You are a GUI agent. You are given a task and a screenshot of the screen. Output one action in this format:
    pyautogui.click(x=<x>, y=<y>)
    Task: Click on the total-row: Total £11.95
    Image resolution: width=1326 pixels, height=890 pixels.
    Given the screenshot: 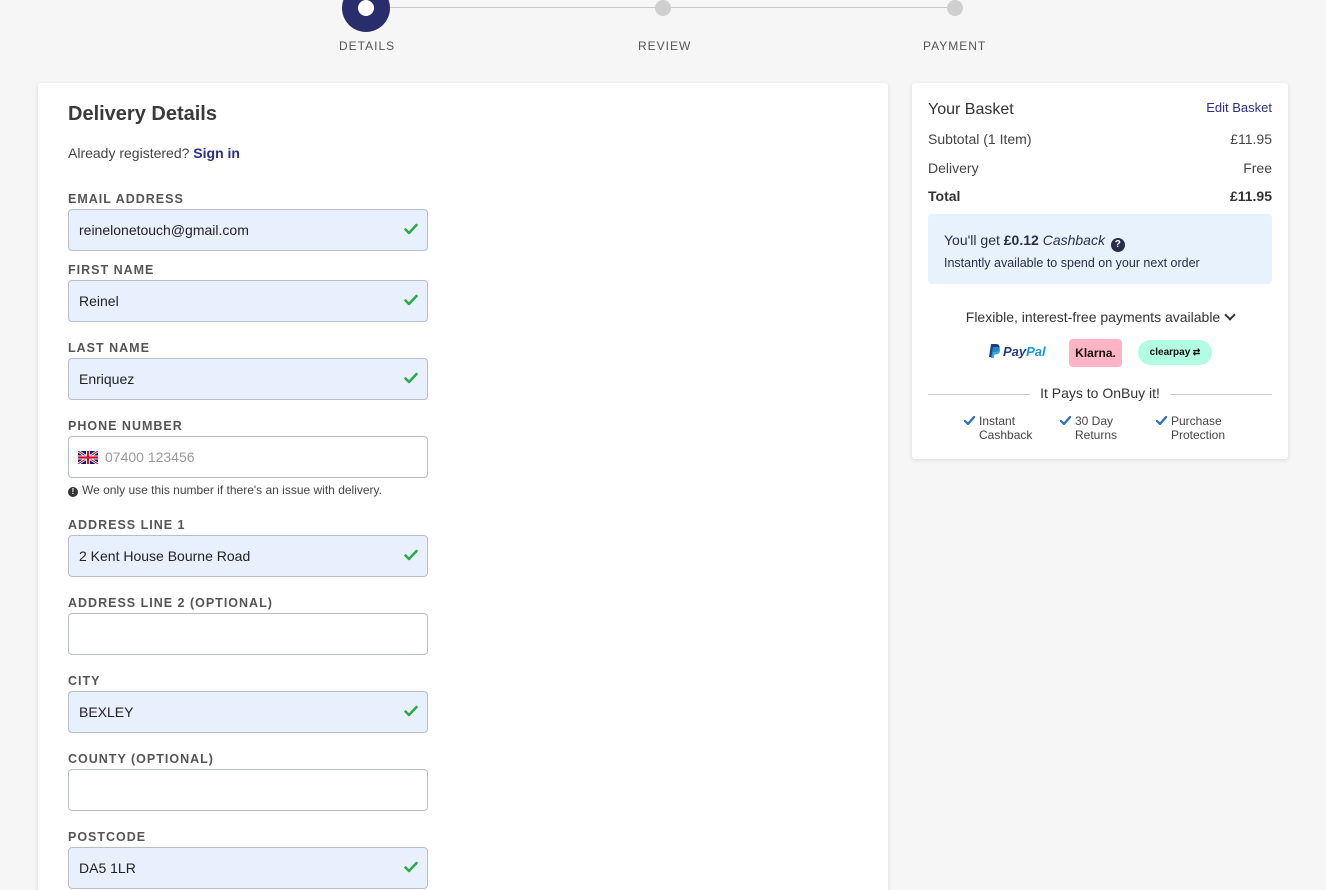 What is the action you would take?
    pyautogui.click(x=1100, y=196)
    